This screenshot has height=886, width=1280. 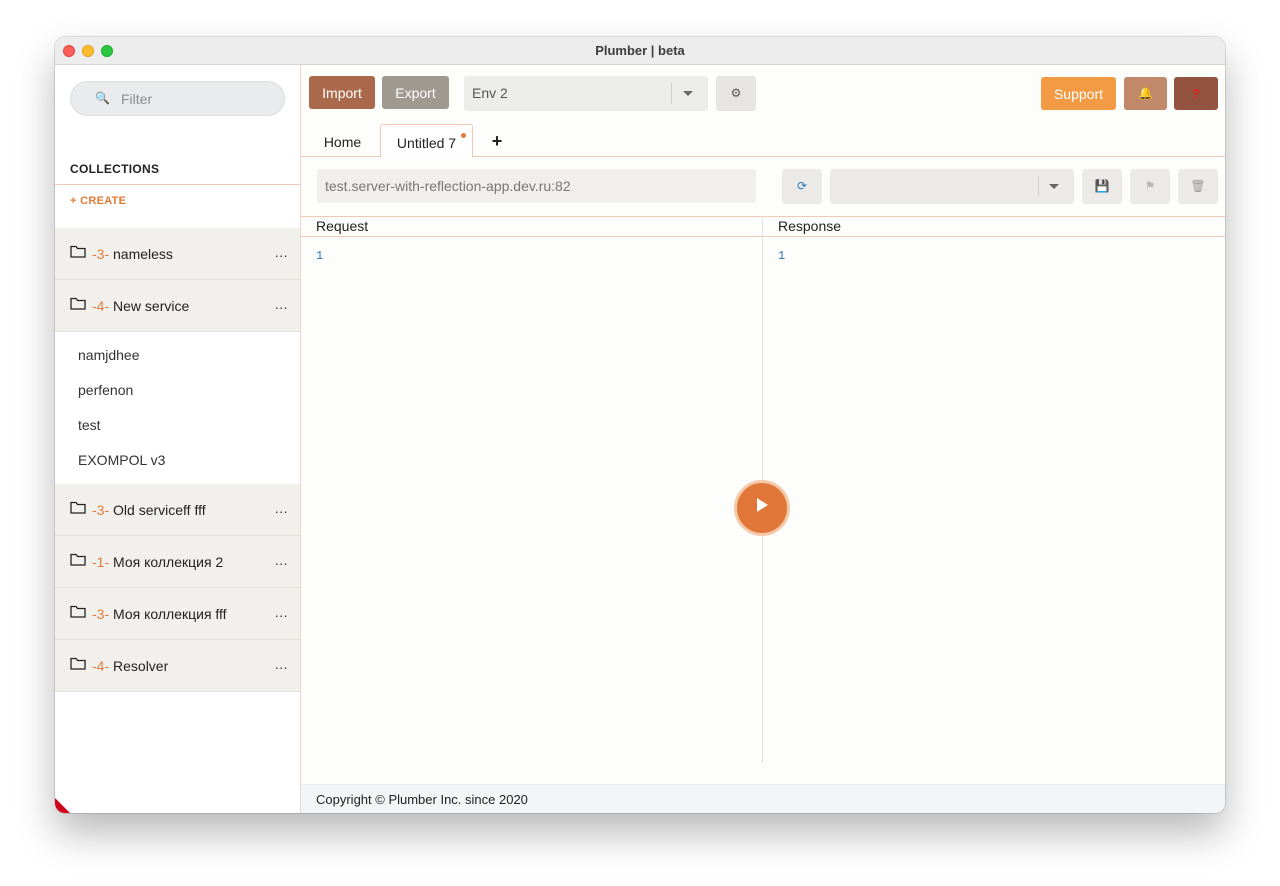 I want to click on filter-box: 🔍, so click(x=177, y=98).